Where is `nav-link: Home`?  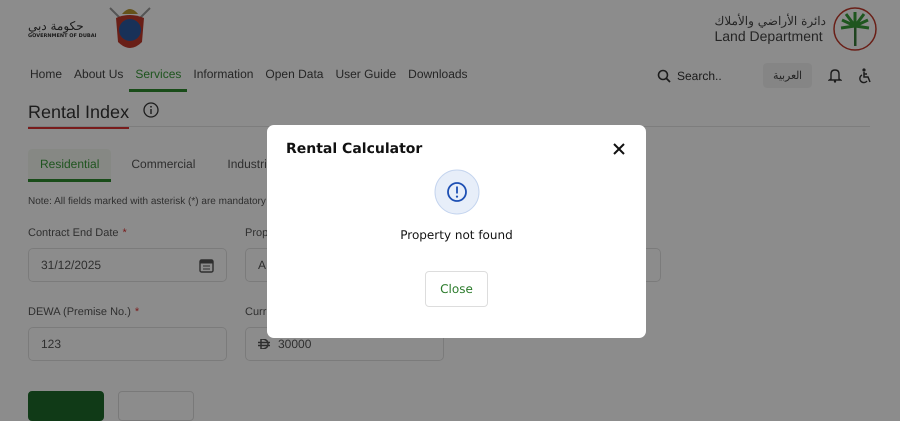
nav-link: Home is located at coordinates (46, 74).